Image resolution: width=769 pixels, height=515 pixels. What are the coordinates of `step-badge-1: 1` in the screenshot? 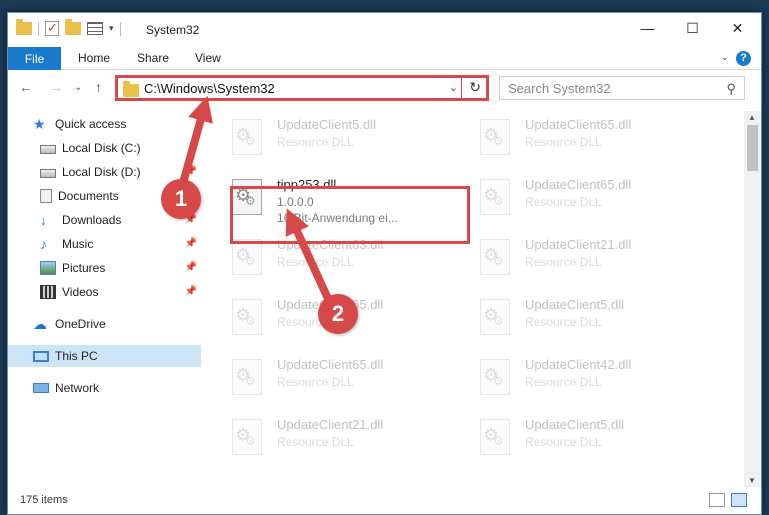 It's located at (181, 199).